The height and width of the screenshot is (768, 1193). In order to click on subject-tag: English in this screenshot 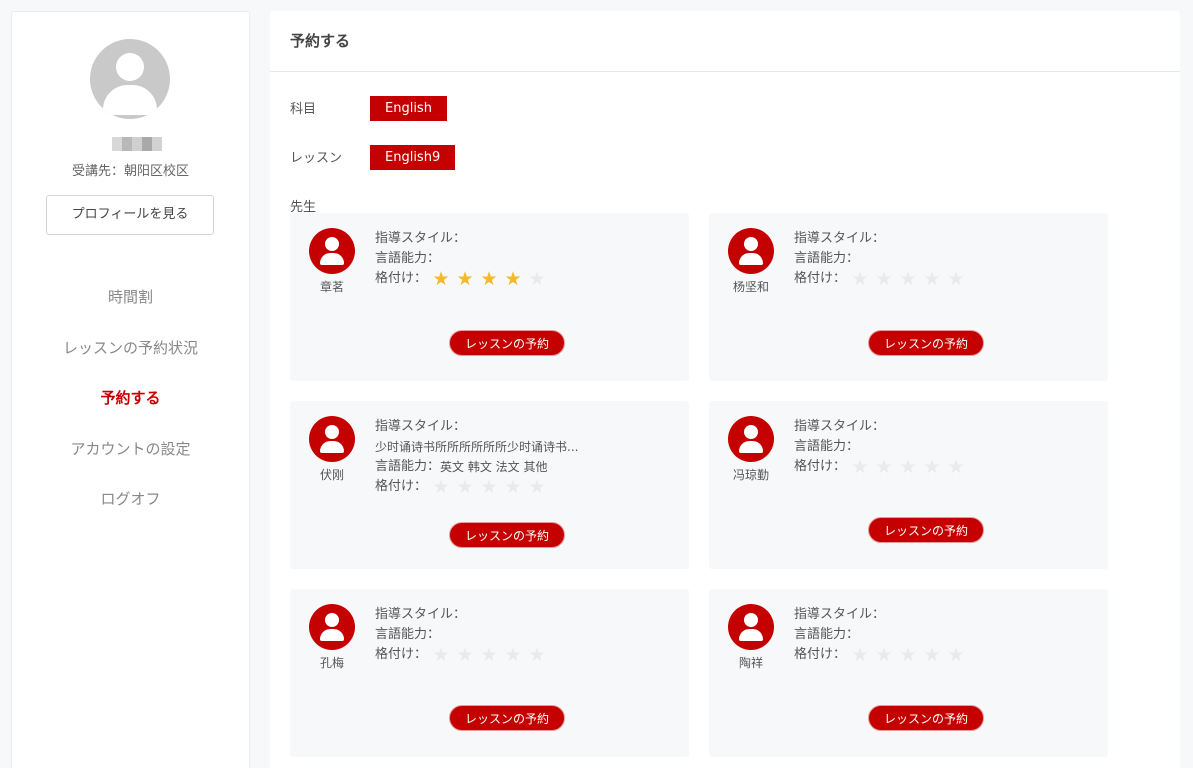, I will do `click(408, 108)`.